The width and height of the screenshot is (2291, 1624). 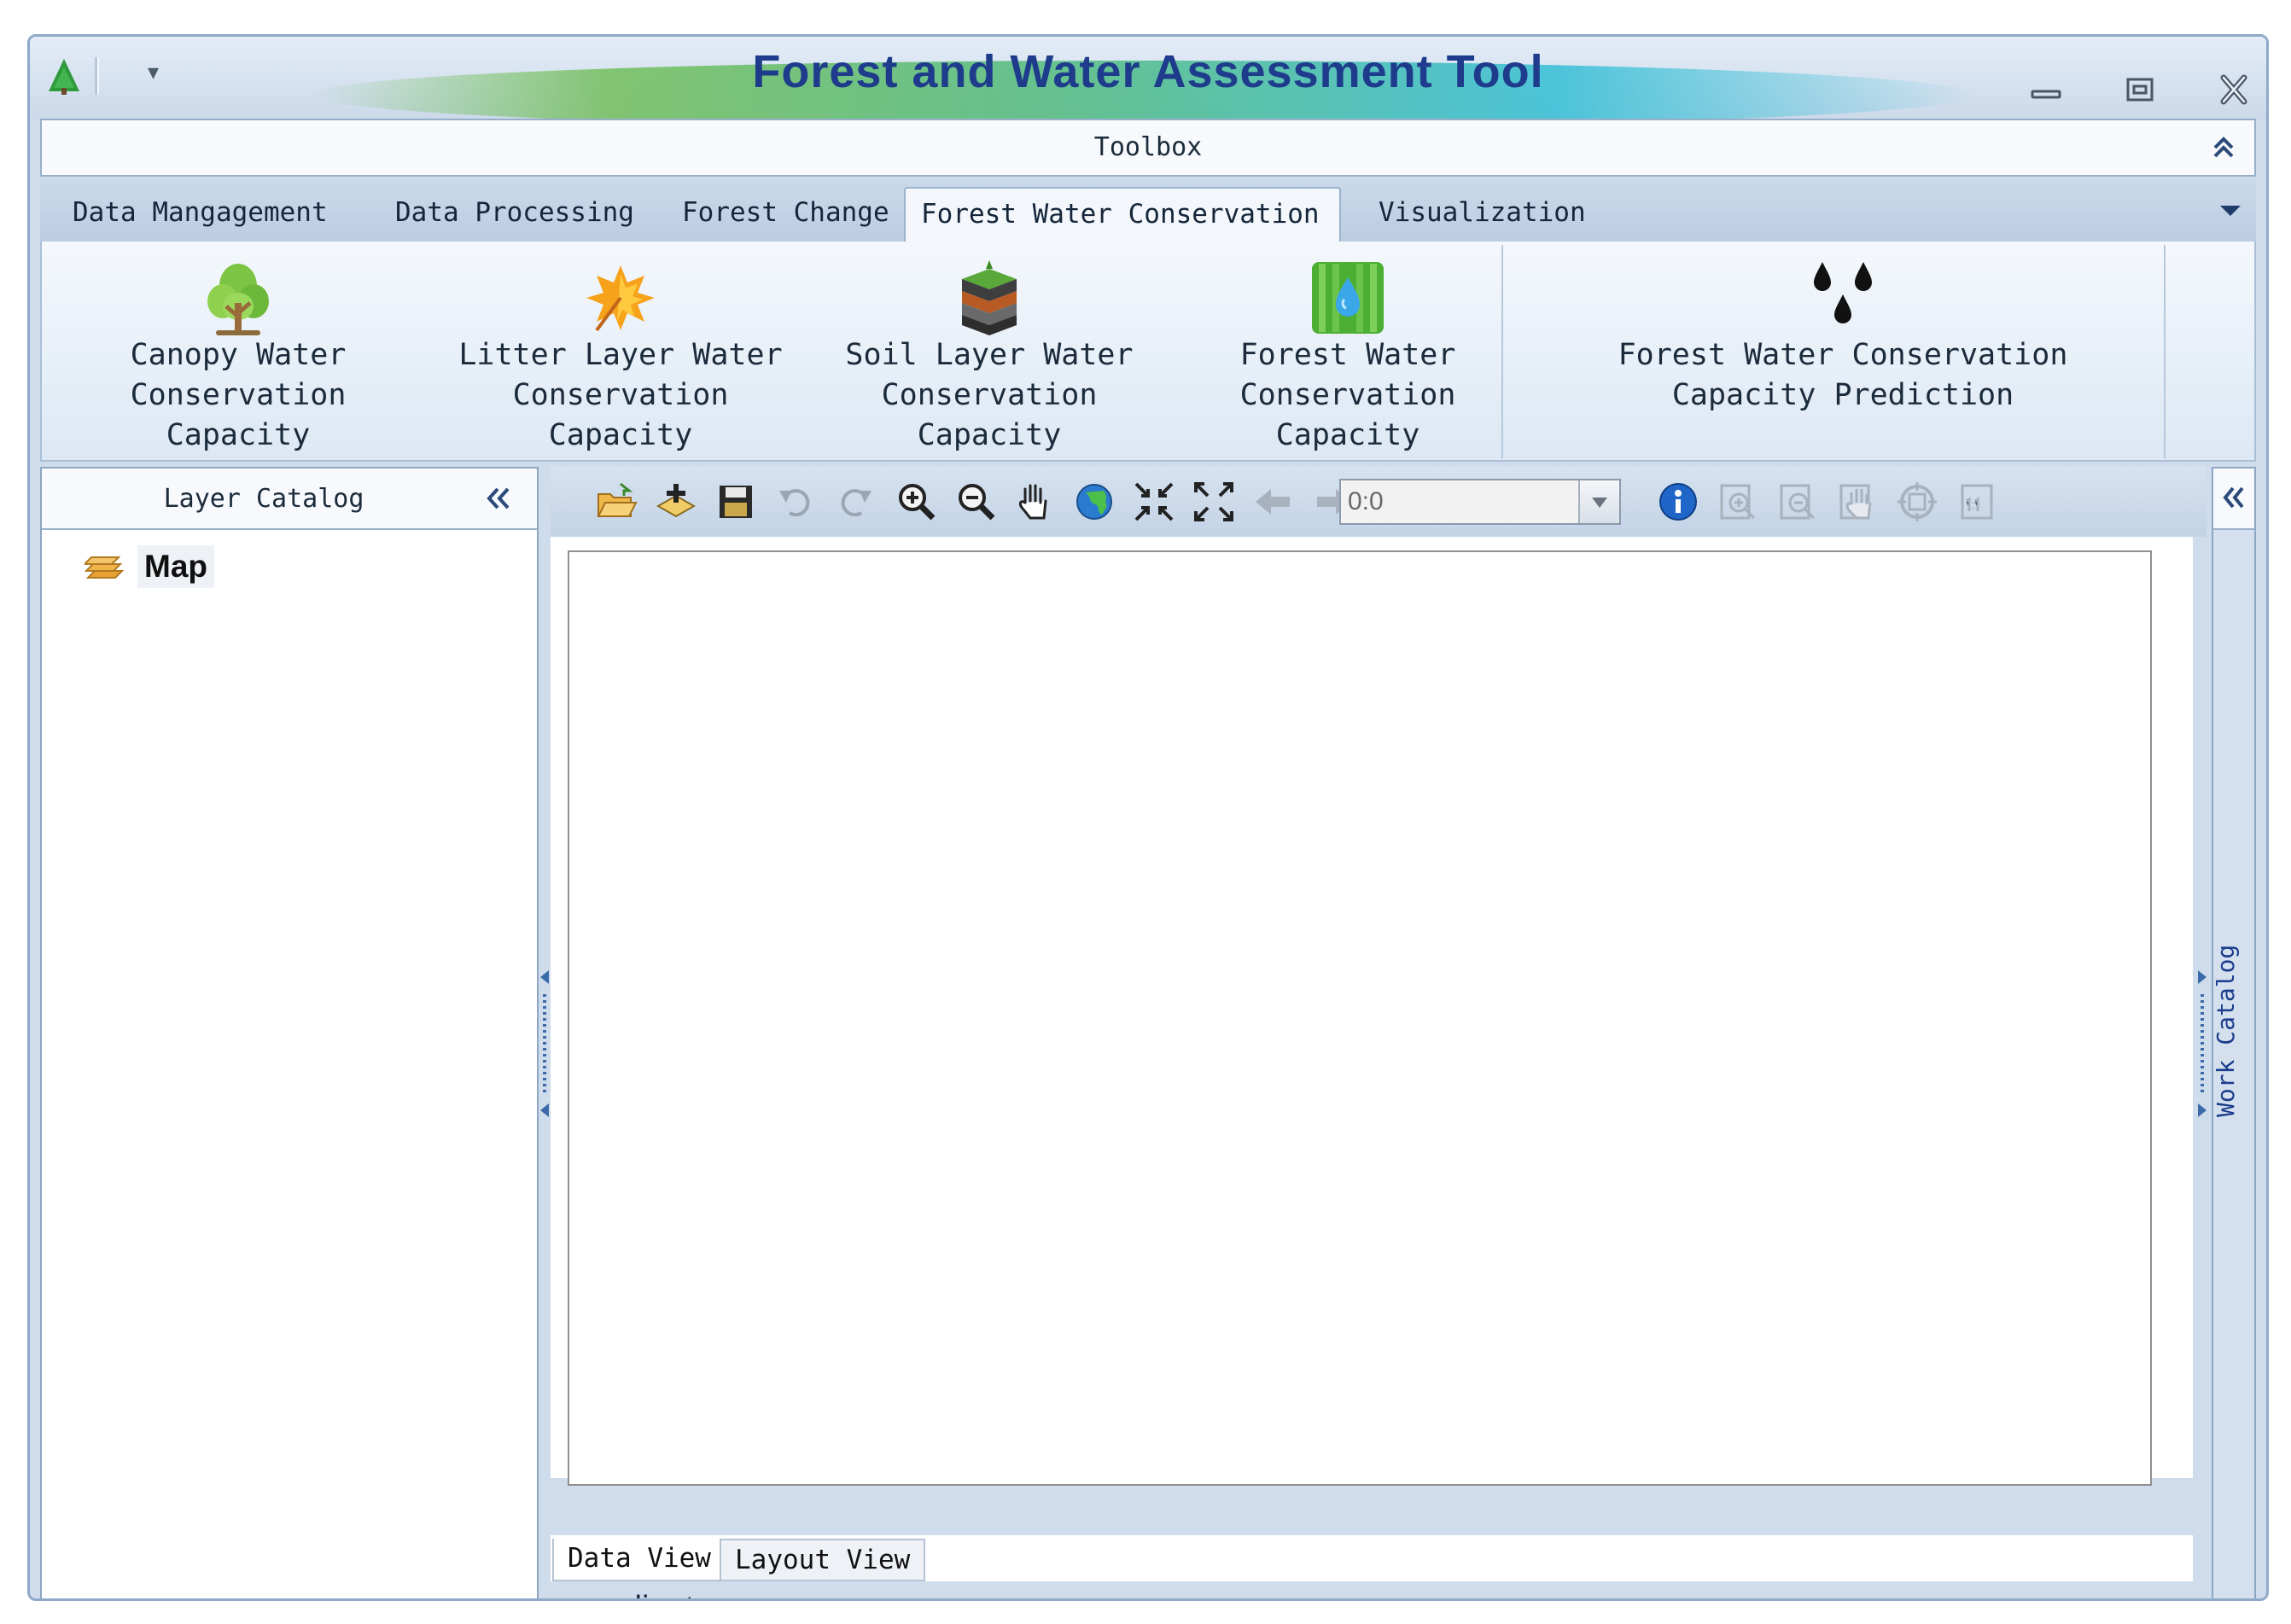 I want to click on zoom-out-button, so click(x=974, y=501).